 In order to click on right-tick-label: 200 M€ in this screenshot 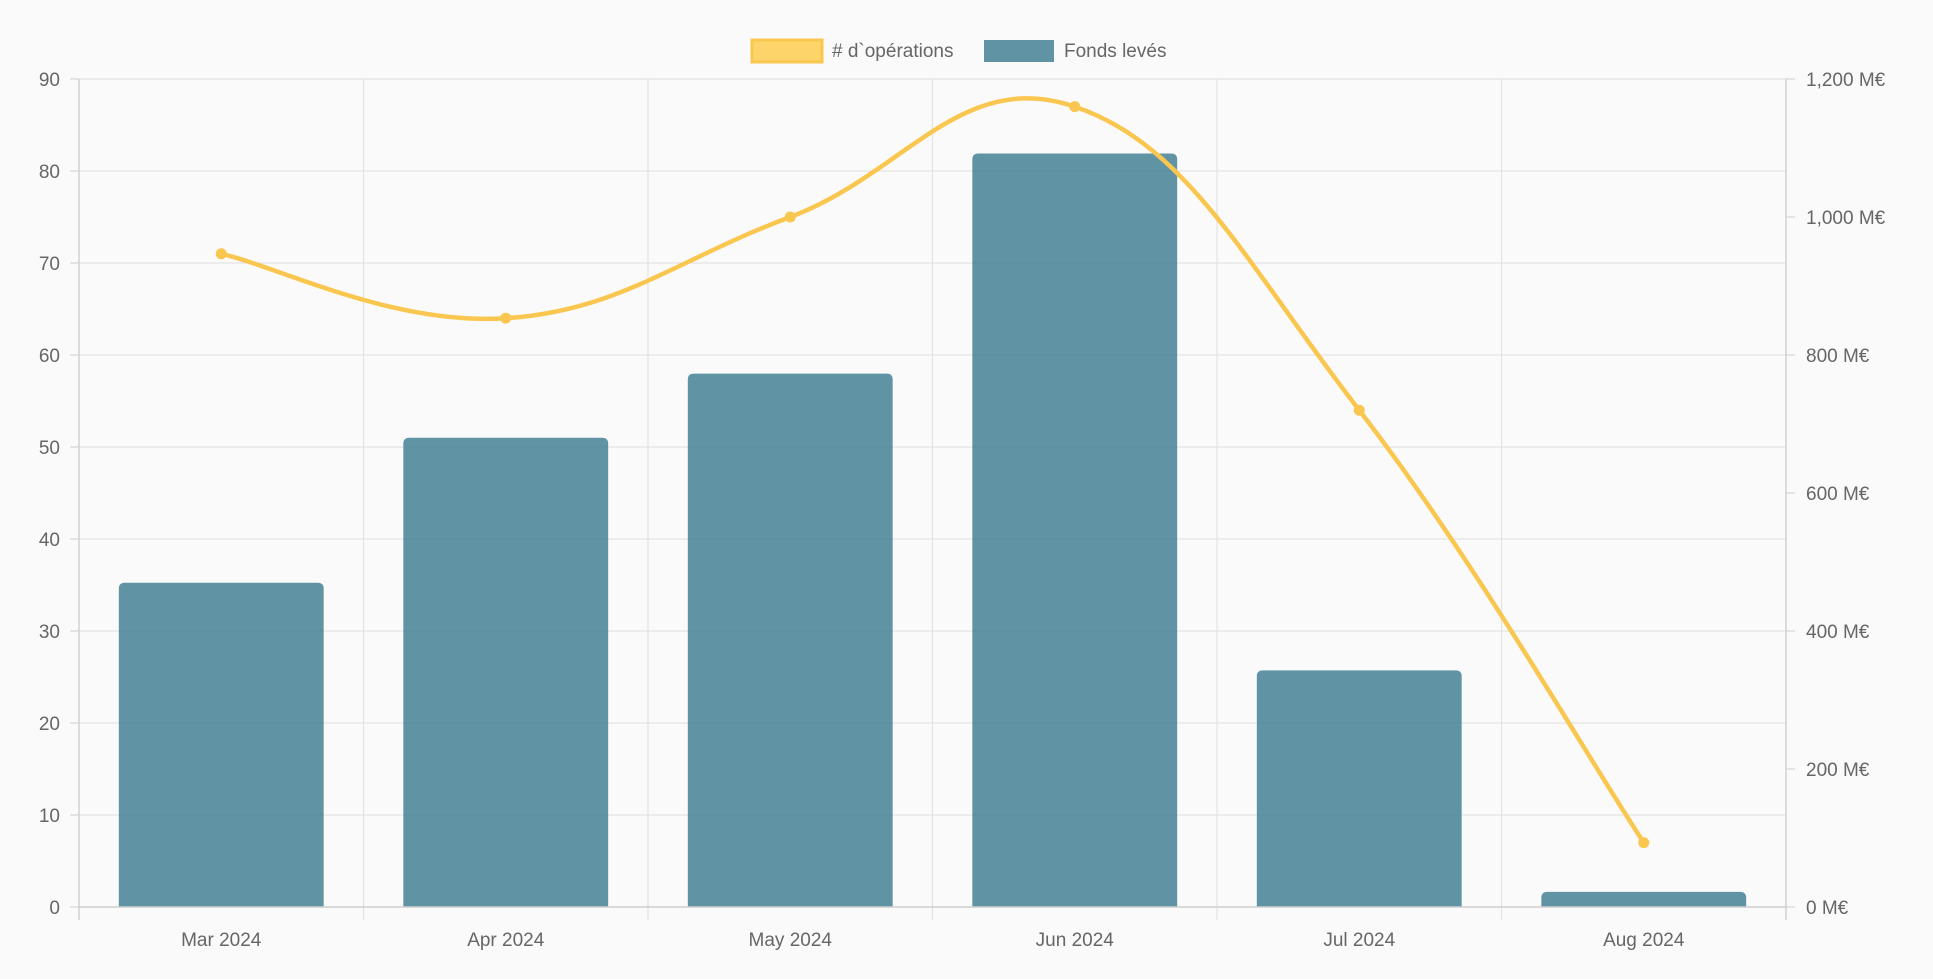, I will do `click(1838, 770)`.